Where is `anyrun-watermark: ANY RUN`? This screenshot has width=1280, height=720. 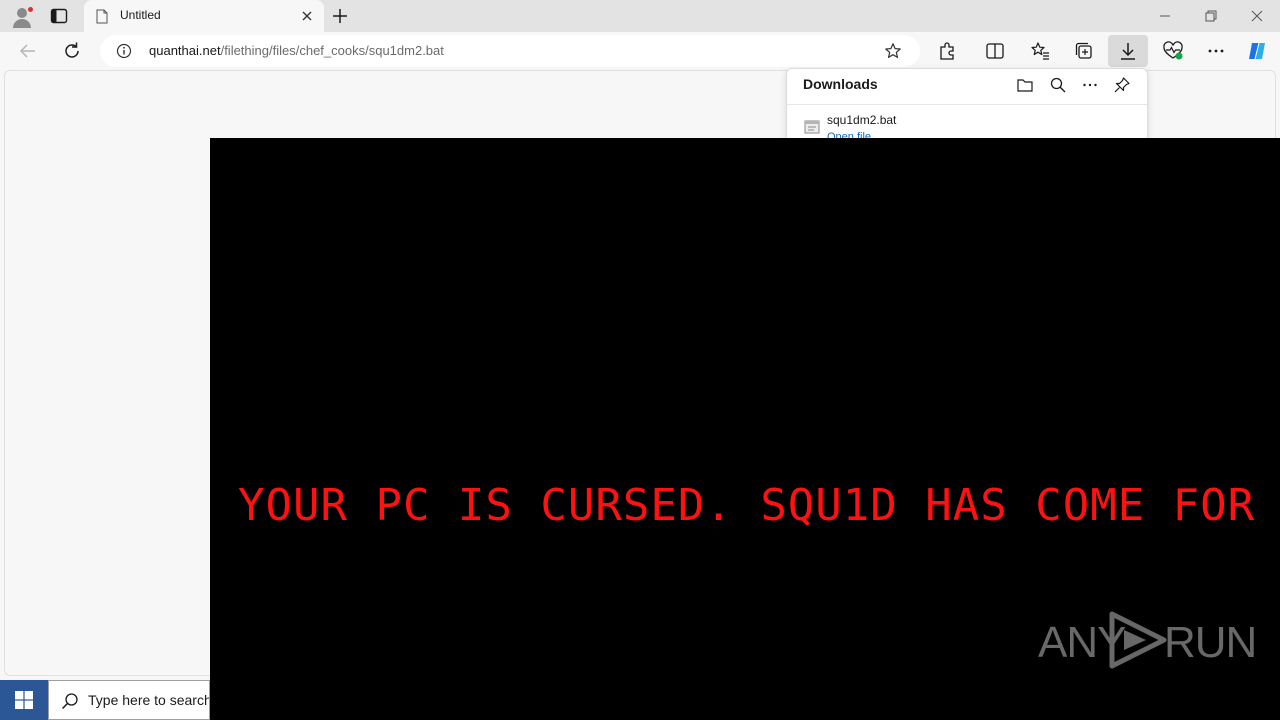
anyrun-watermark: ANY RUN is located at coordinates (1147, 640).